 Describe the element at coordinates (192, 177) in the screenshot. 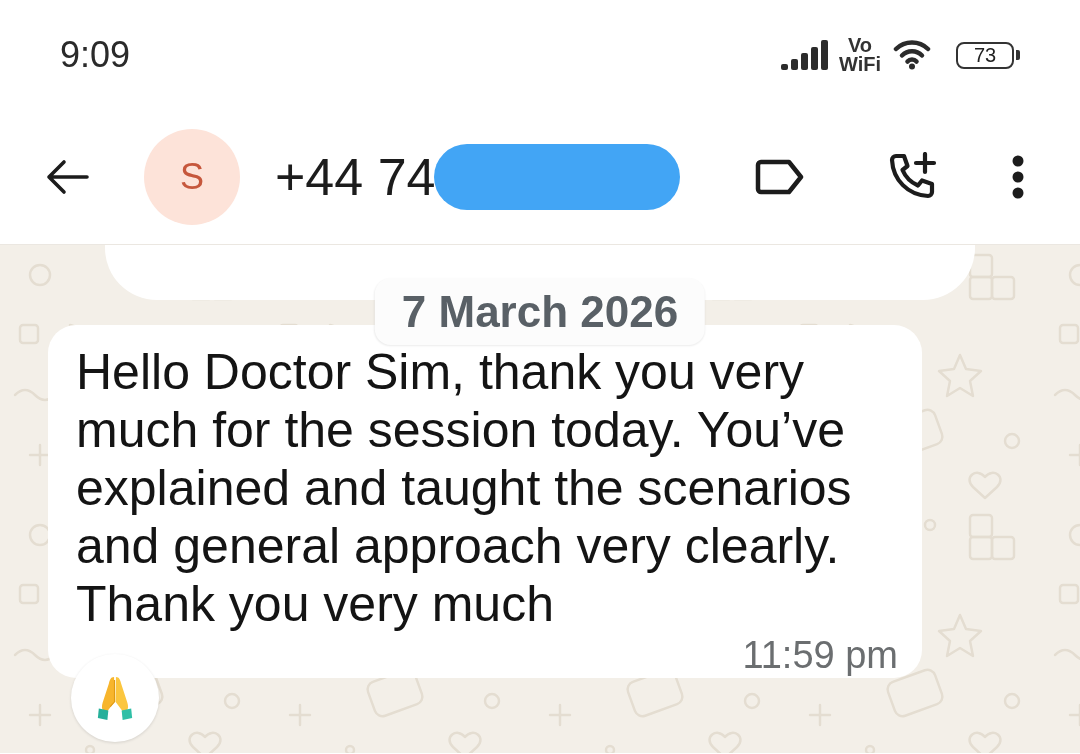

I see `contact-avatar: S` at that location.